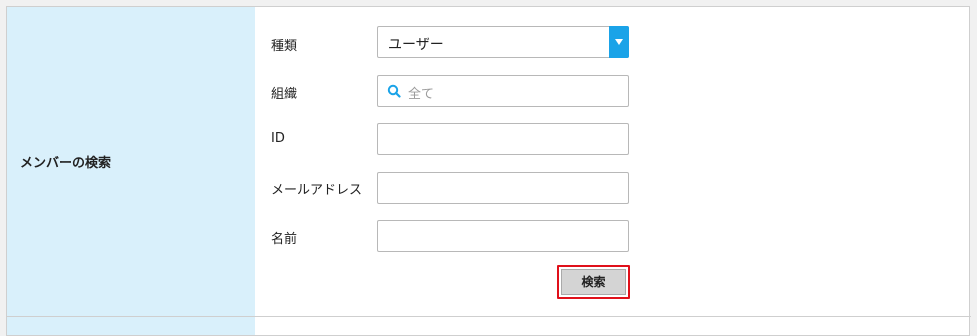 This screenshot has height=336, width=977. Describe the element at coordinates (284, 46) in the screenshot. I see `type-label: 種類` at that location.